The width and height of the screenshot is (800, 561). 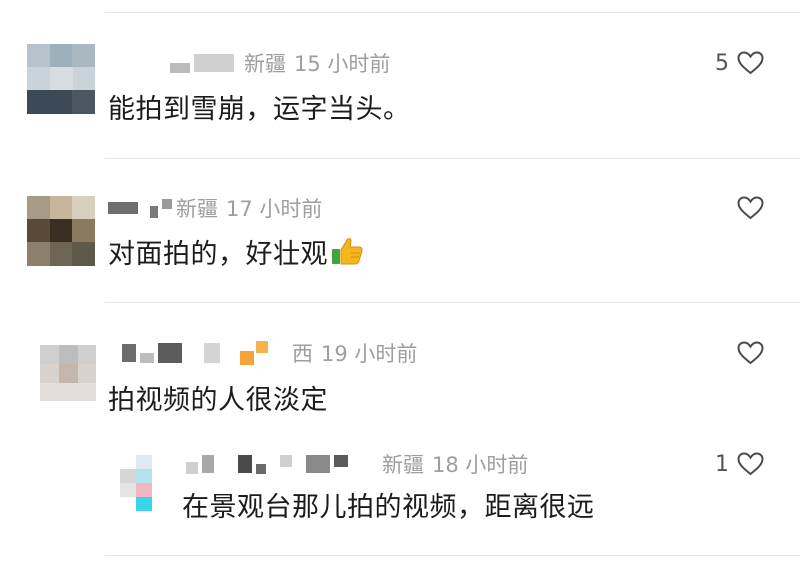 I want to click on thumbs-up-emoji-icon, so click(x=347, y=254).